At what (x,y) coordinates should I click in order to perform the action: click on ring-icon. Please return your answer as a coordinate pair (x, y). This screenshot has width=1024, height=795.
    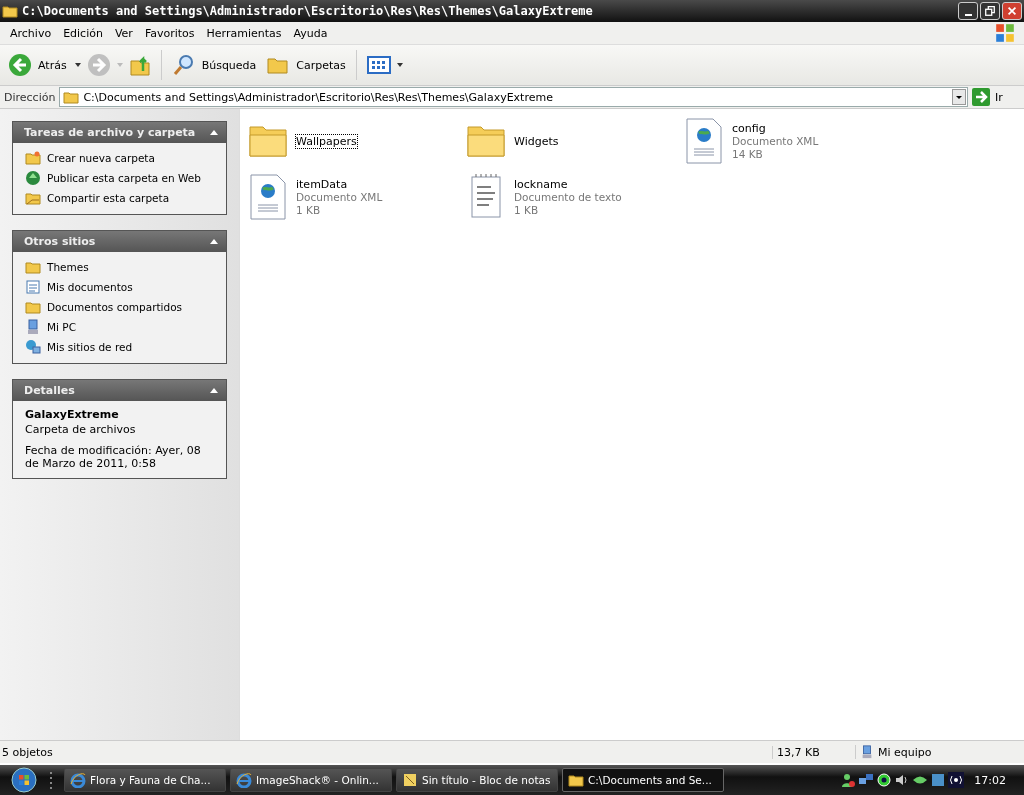
    Looking at the image, I should click on (884, 780).